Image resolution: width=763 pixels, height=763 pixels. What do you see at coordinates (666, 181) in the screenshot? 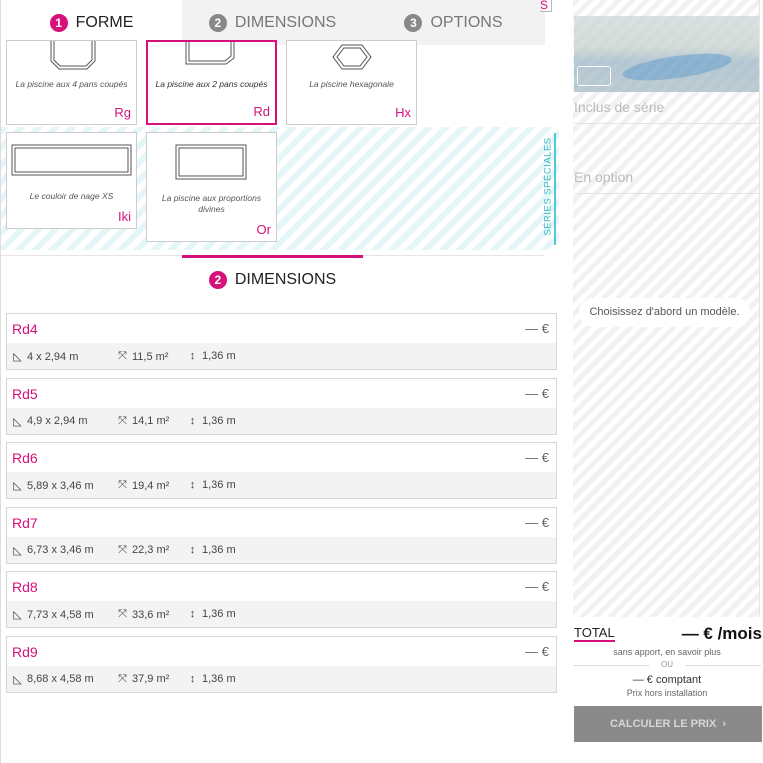
I see `option-label: En option` at bounding box center [666, 181].